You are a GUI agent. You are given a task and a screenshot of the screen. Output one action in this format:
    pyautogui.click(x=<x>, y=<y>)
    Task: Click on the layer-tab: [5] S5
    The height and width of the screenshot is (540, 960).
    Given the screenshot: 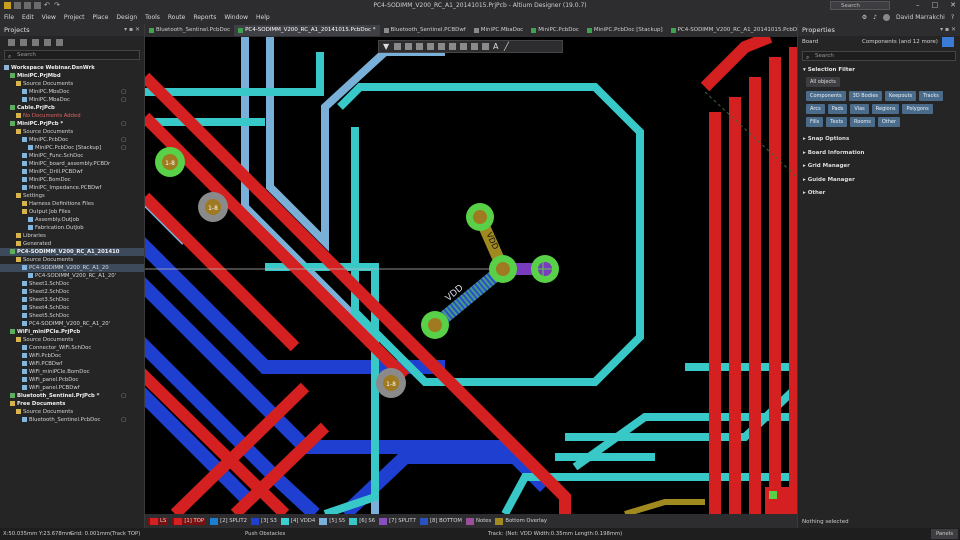 What is the action you would take?
    pyautogui.click(x=332, y=521)
    